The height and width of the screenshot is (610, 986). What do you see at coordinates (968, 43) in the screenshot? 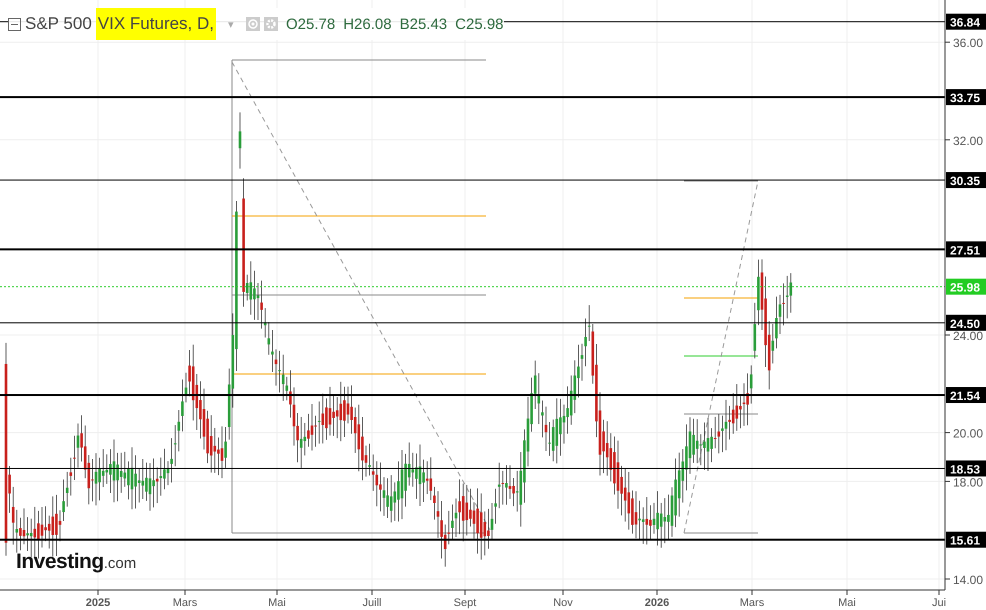
I see `axis-tick-label: 36.00` at bounding box center [968, 43].